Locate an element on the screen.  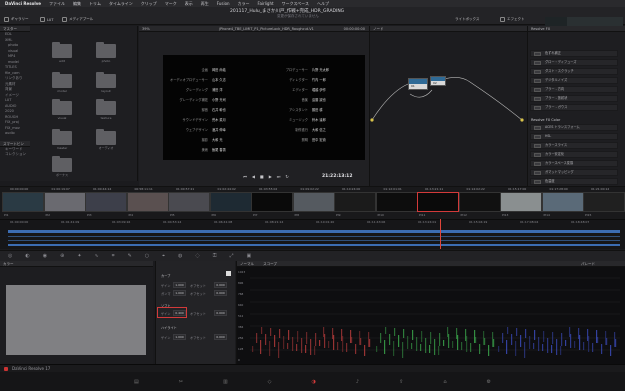
zoom-level: 39% is located at coordinates (146, 29).